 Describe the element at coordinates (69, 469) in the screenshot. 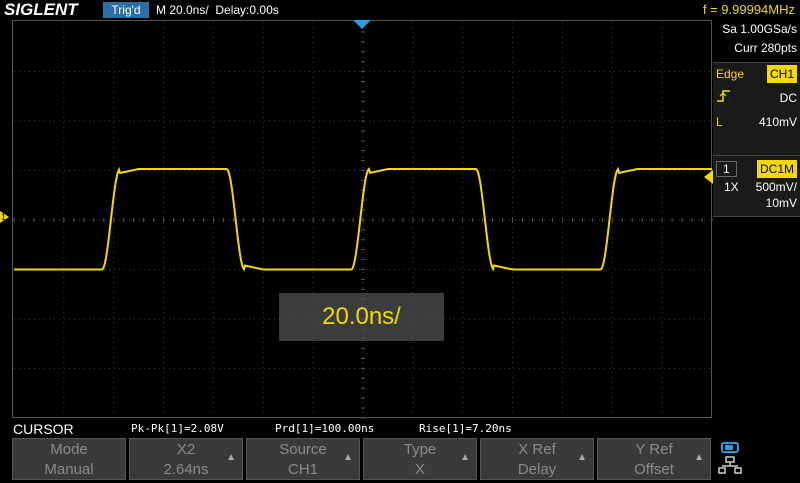

I see `softkey-value: Manual` at that location.